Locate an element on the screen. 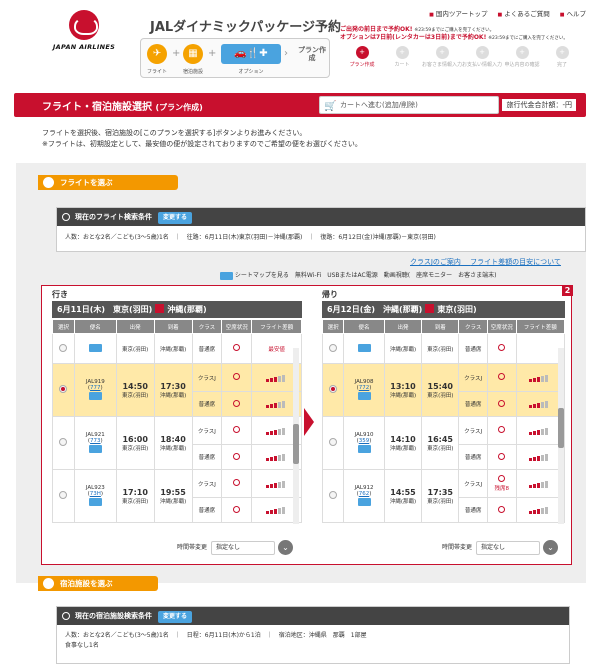 This screenshot has height=664, width=600. flight-number-link: 762 is located at coordinates (364, 494).